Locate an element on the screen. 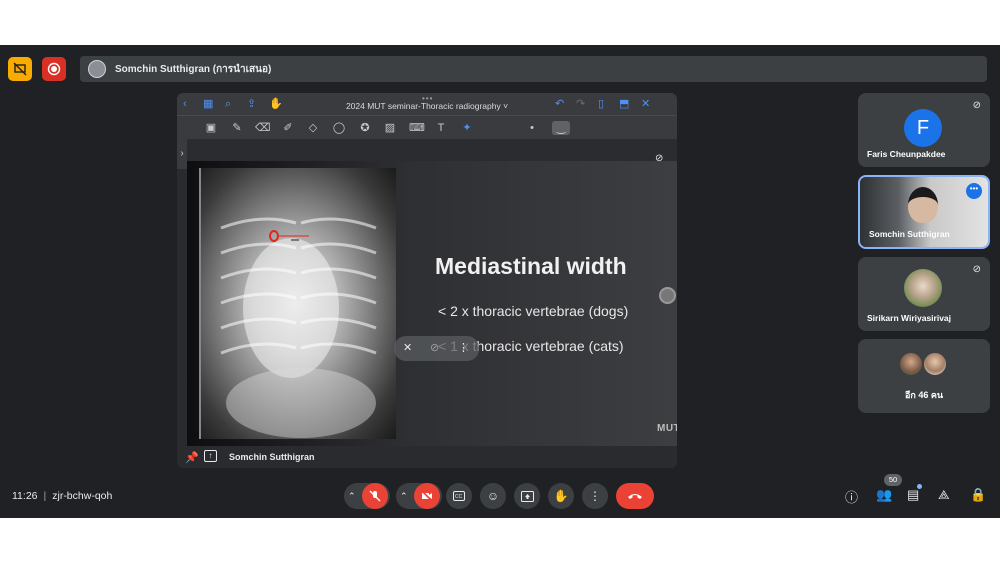 This screenshot has height=563, width=1000. participant-tile: F ⊘ Faris Cheunpakdee is located at coordinates (924, 130).